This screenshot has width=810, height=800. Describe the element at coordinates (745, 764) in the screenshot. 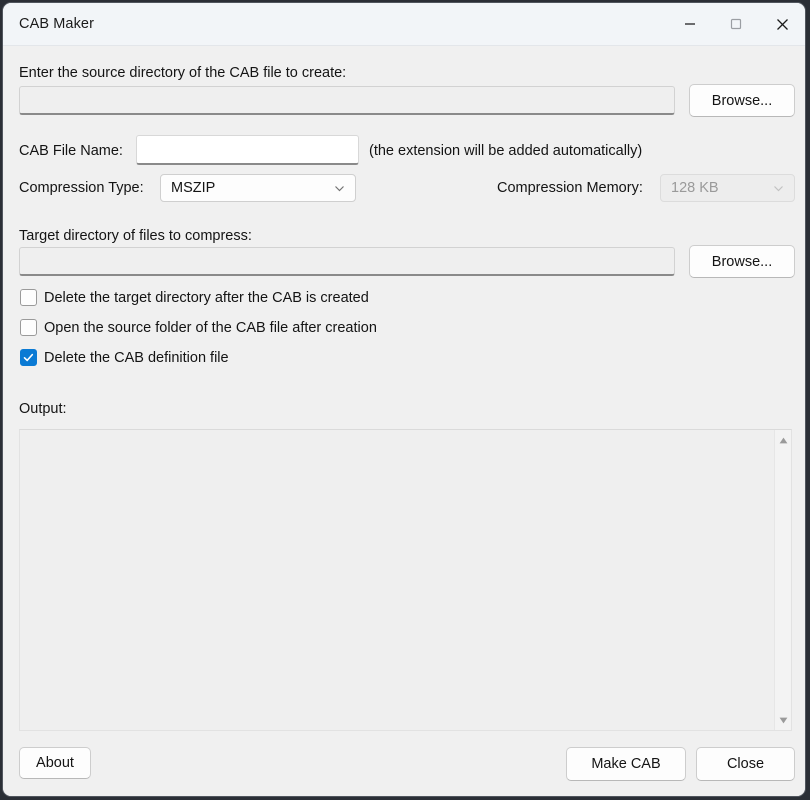

I see `close-dialog-button: Close` at that location.